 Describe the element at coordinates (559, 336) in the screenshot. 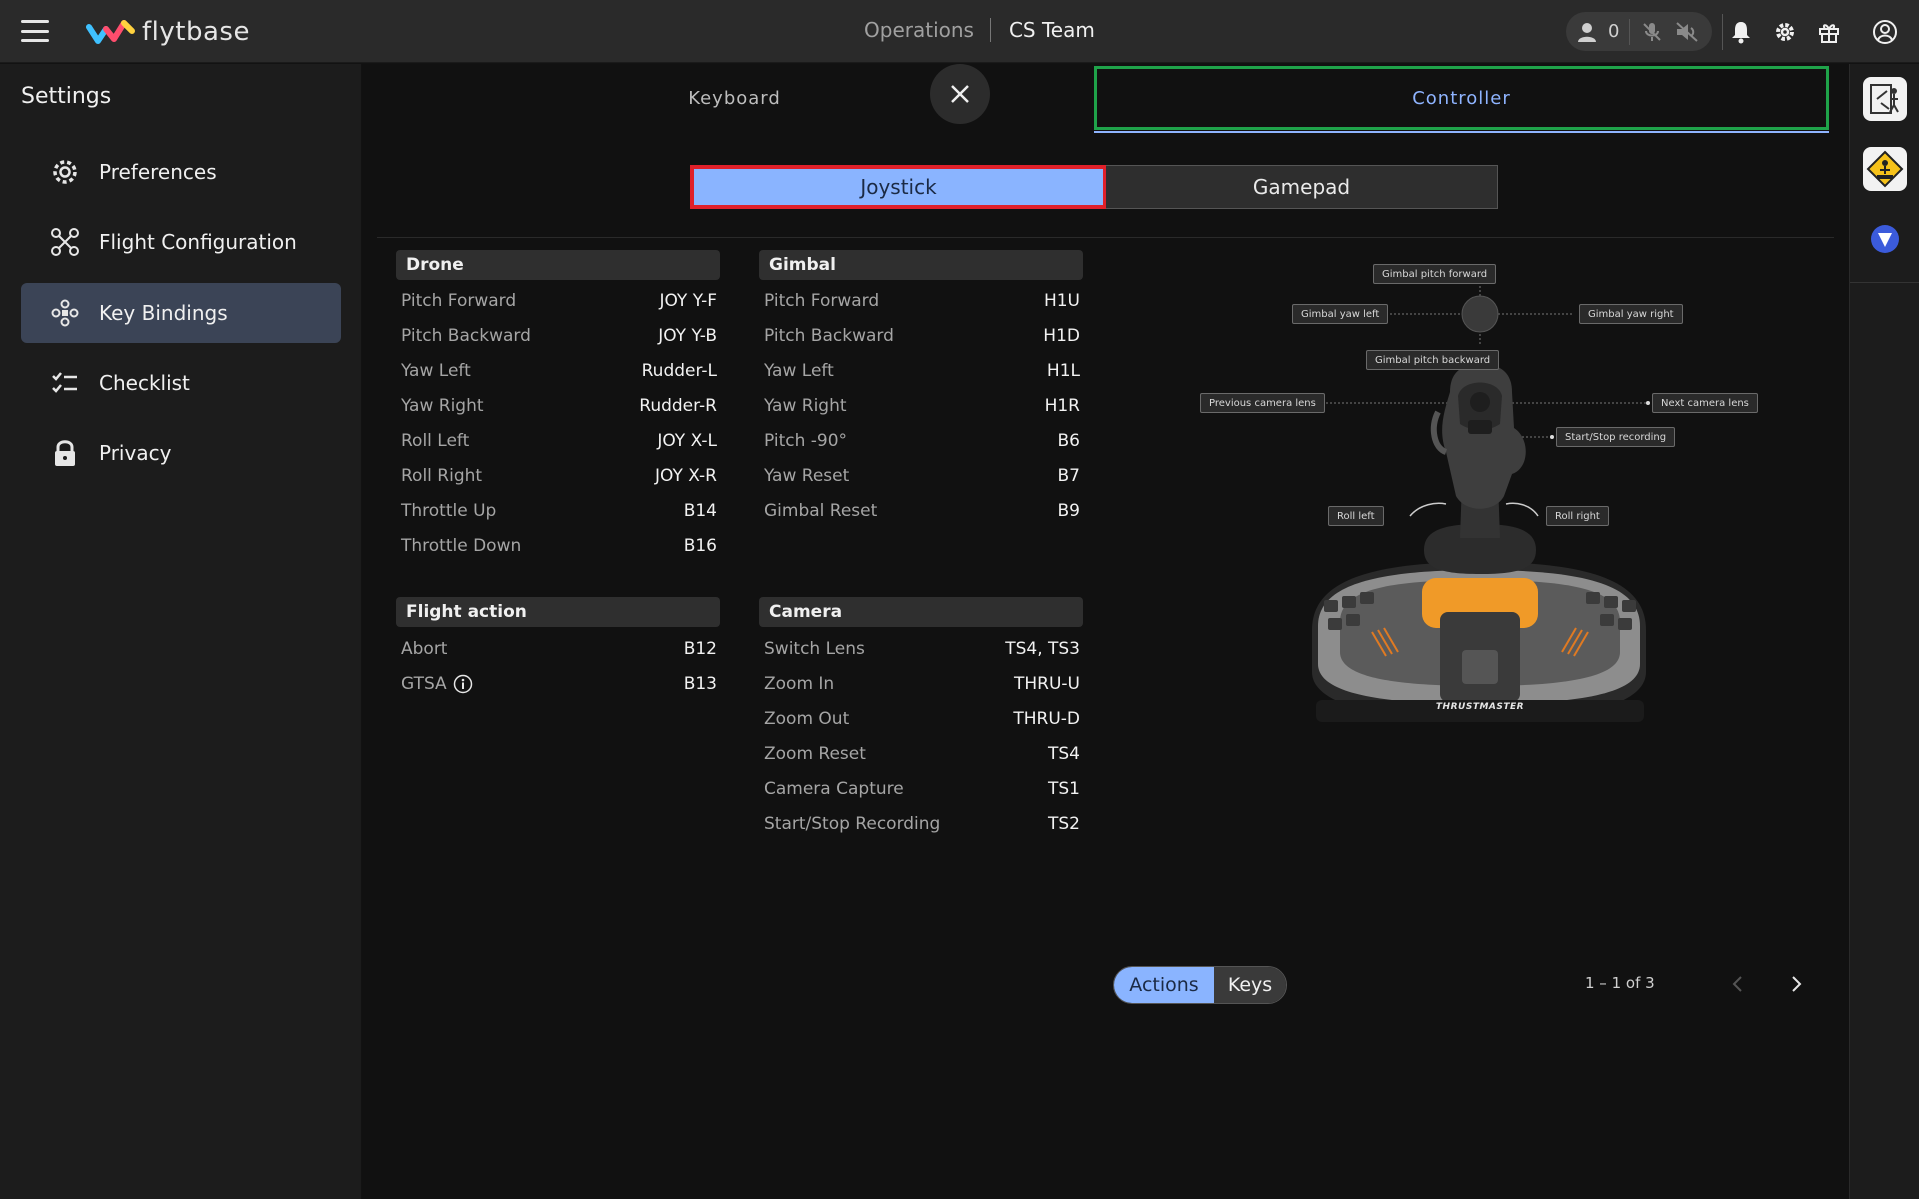

I see `binding-row: Pitch Backward JOY Y-B` at that location.